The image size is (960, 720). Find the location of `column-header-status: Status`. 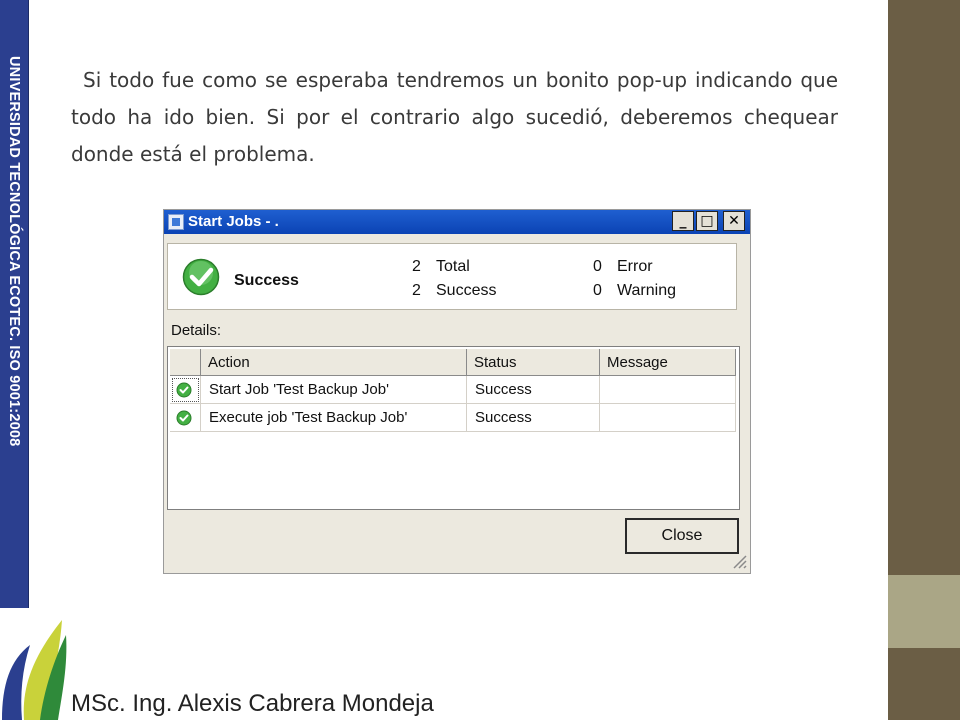

column-header-status: Status is located at coordinates (533, 362).